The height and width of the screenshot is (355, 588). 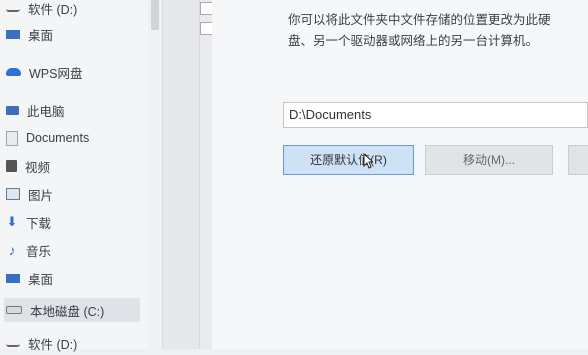 I want to click on description-line: 盘、另一个驱动器或网络上的另一台计算机。, so click(x=413, y=41).